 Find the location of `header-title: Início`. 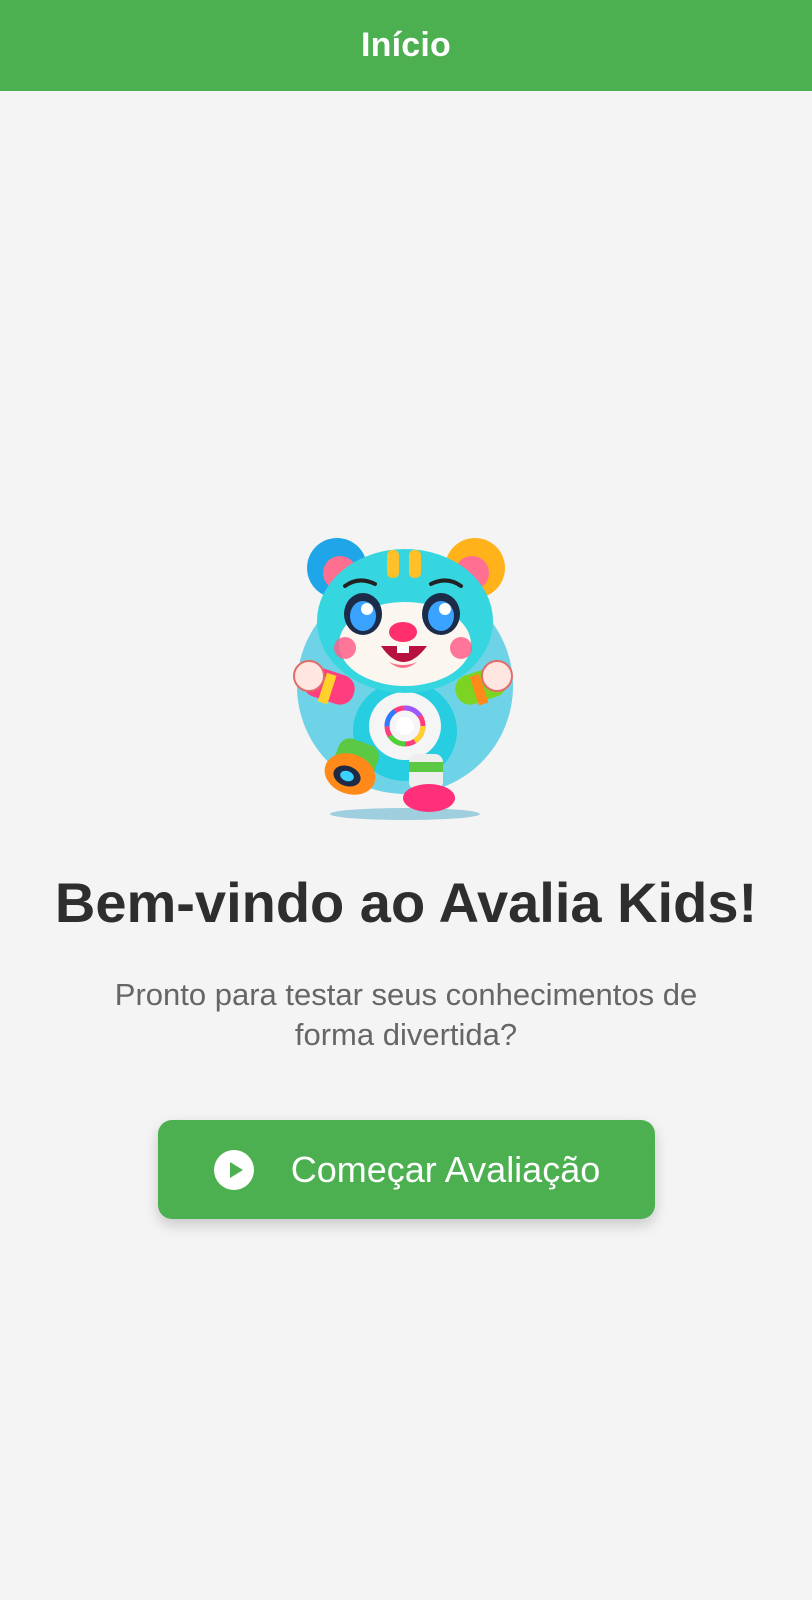

header-title: Início is located at coordinates (406, 45).